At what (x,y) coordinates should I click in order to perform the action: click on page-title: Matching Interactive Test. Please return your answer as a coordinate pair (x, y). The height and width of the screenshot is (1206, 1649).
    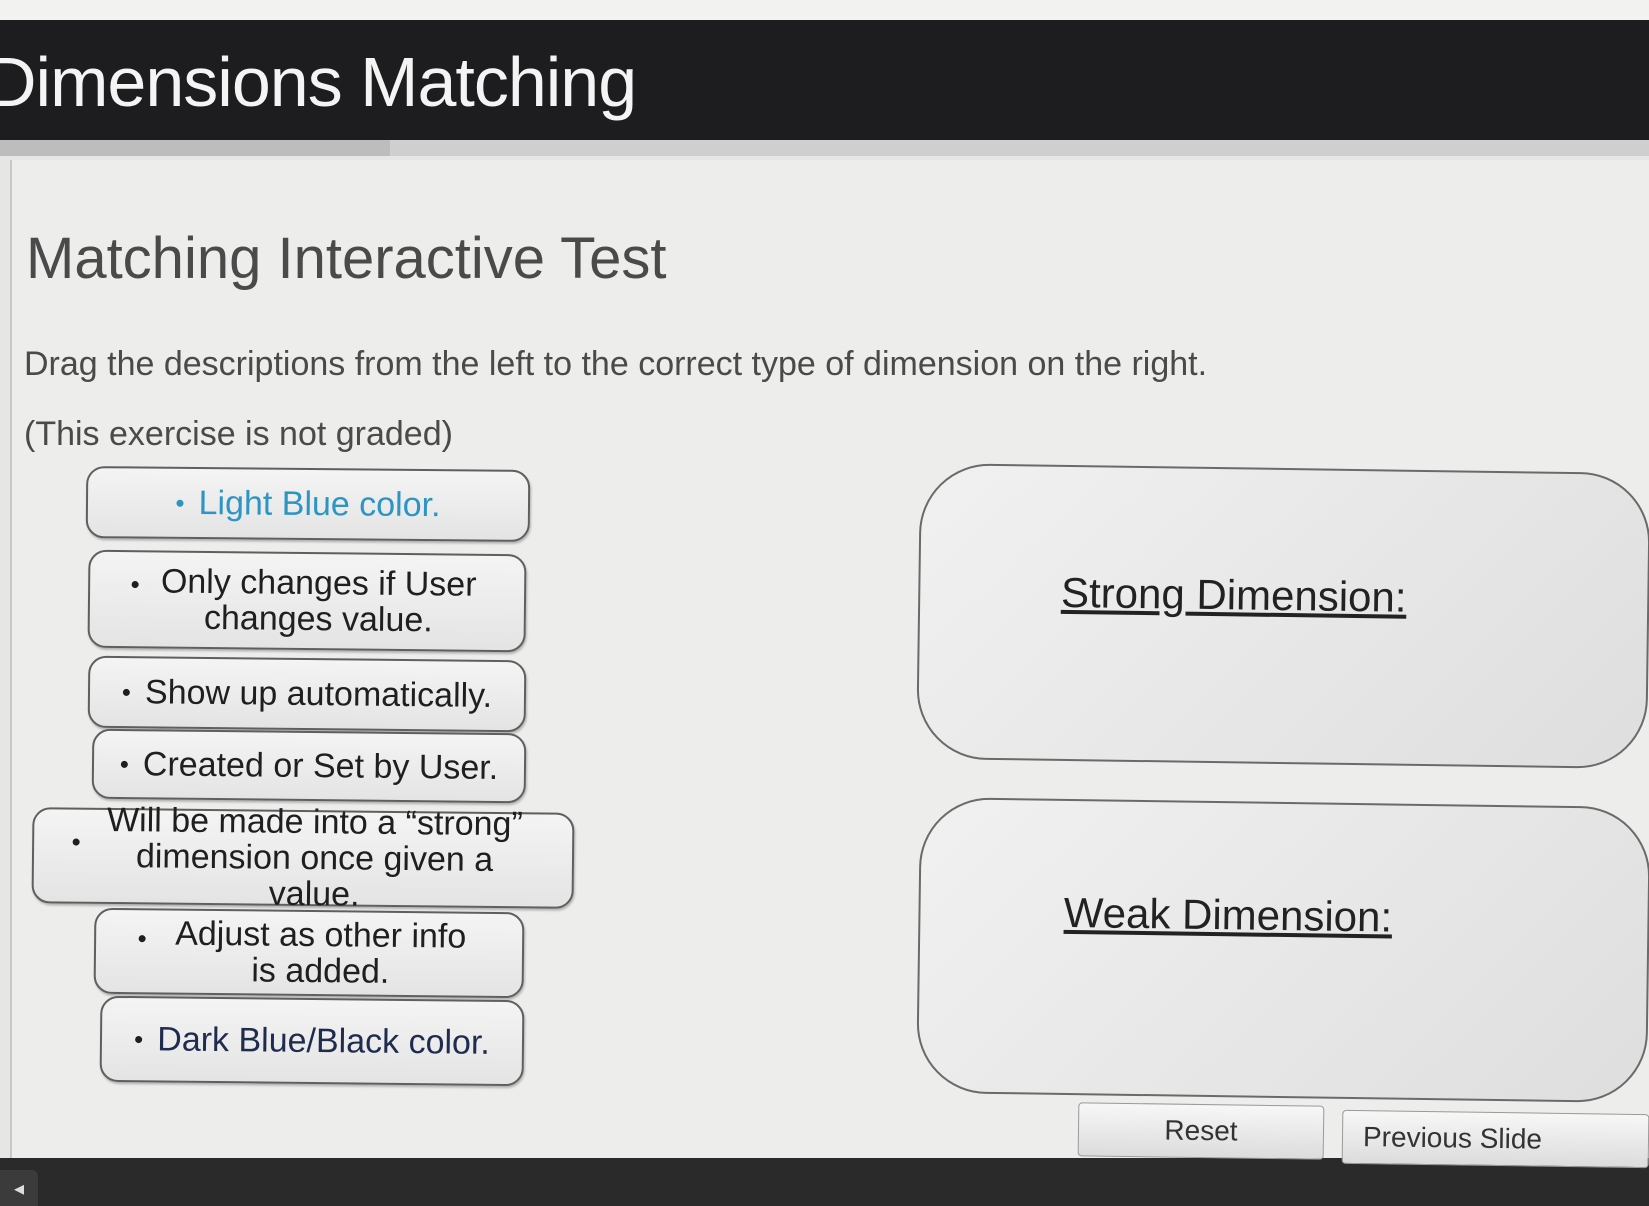
    Looking at the image, I should click on (346, 258).